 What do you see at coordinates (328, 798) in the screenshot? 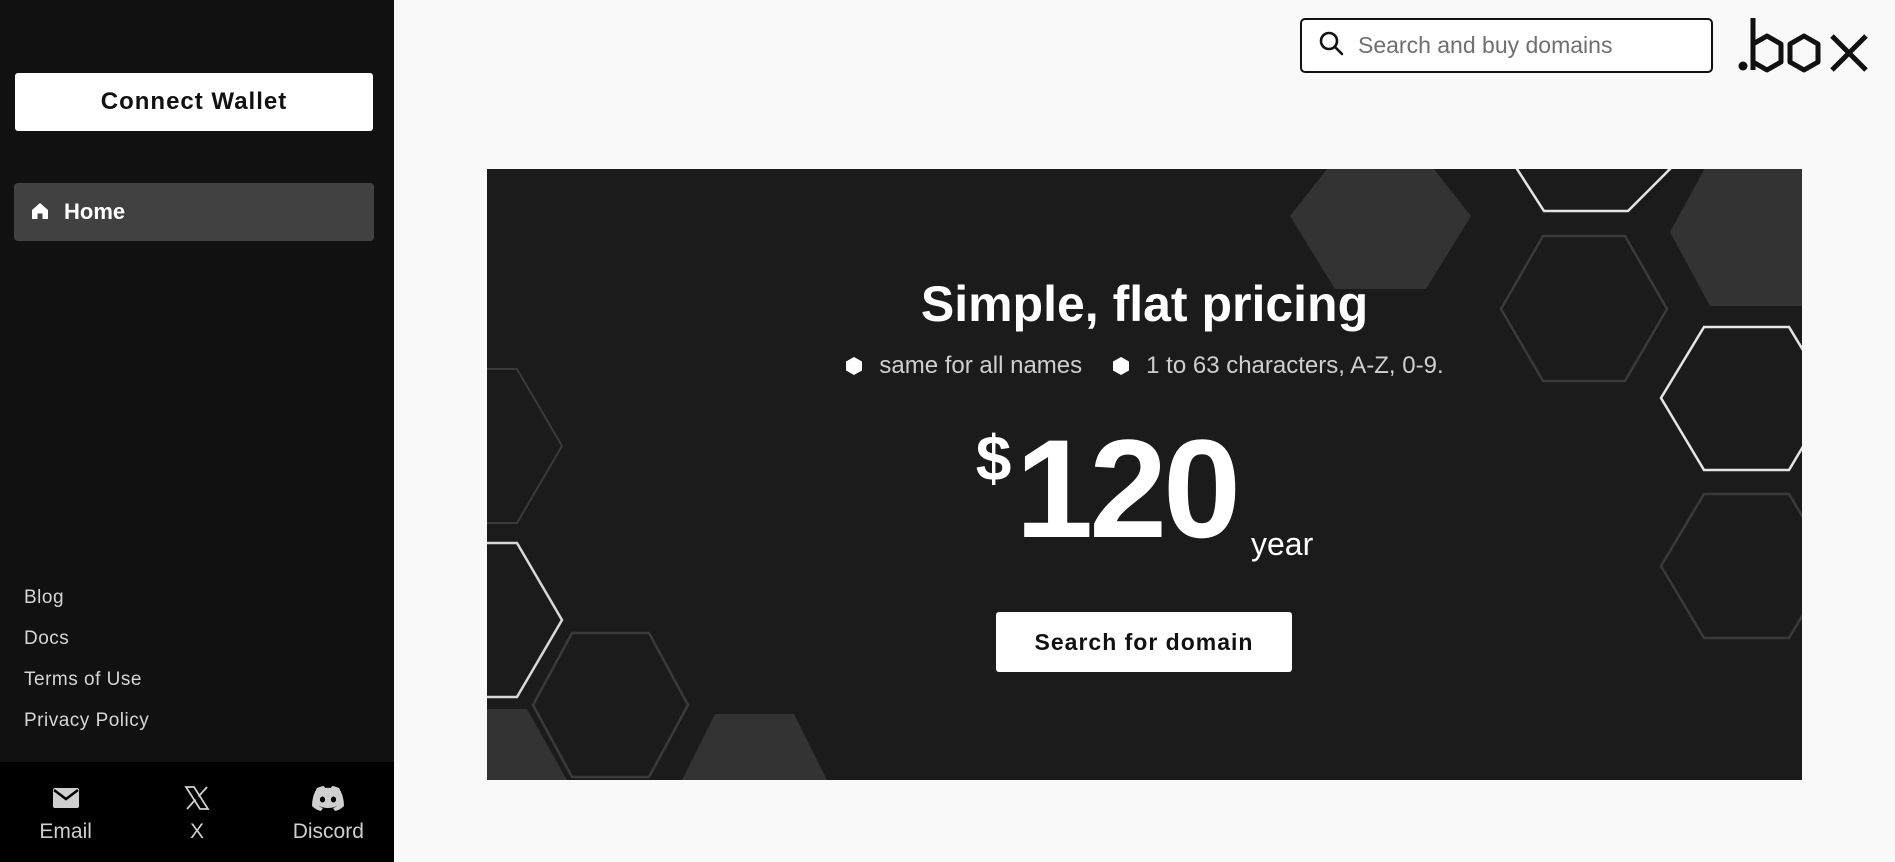
I see `discord-icon` at bounding box center [328, 798].